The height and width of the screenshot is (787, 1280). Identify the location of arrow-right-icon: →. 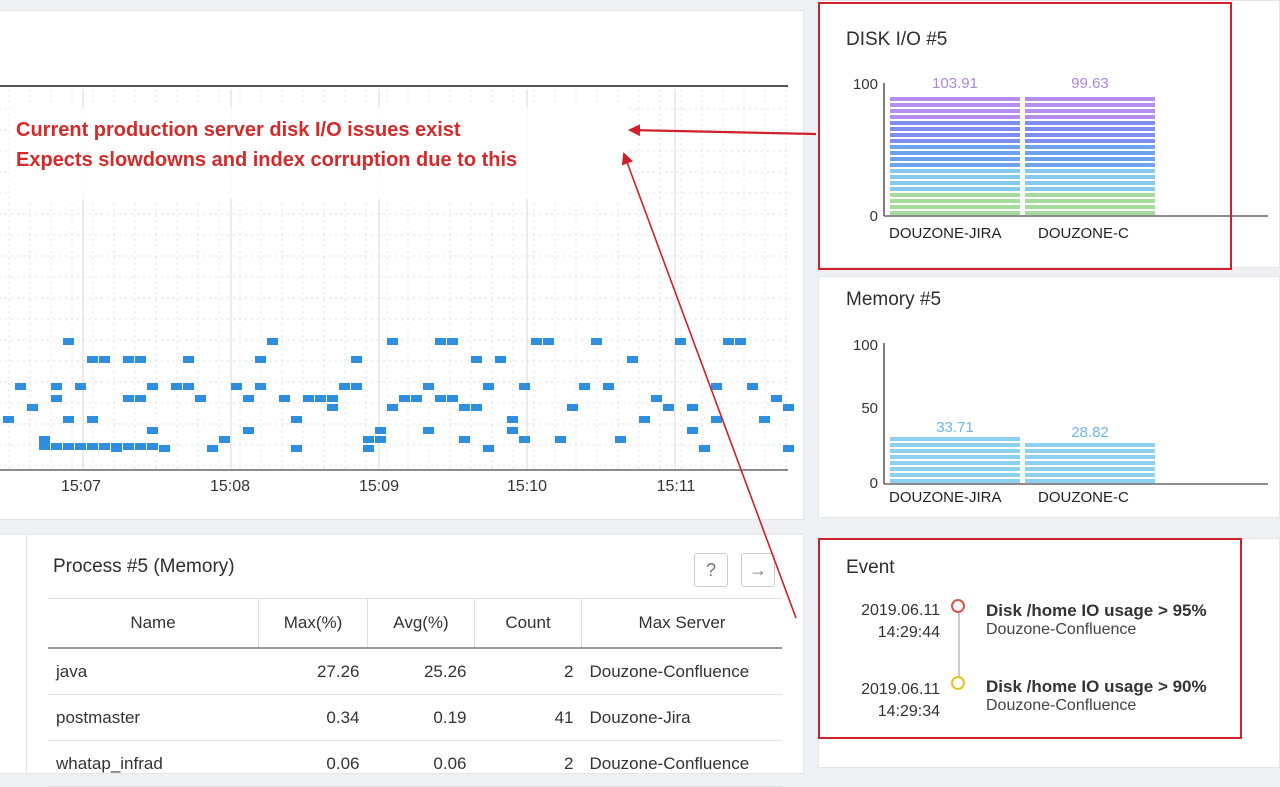
(758, 570).